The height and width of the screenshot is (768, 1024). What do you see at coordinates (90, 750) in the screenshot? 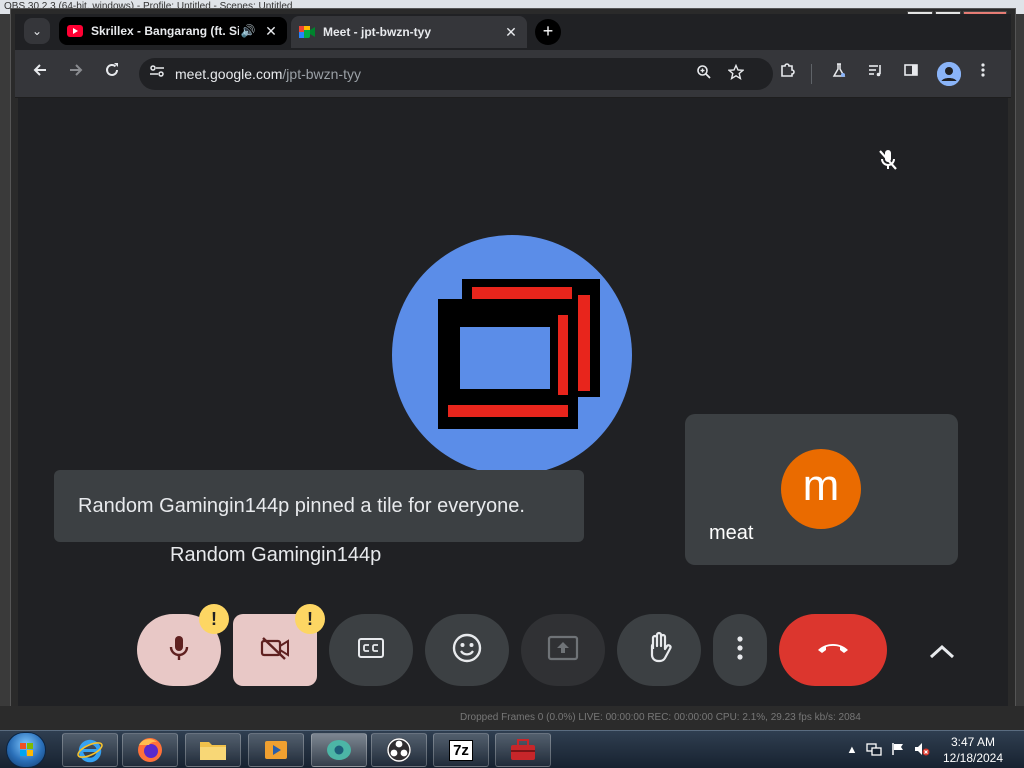
I see `internet-explorer-icon` at bounding box center [90, 750].